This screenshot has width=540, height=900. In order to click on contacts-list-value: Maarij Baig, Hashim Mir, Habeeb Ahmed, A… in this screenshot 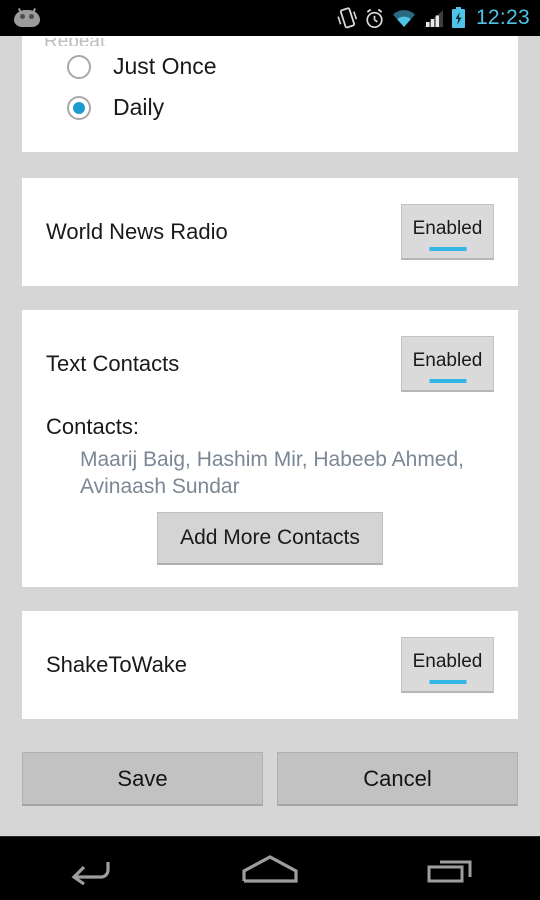, I will do `click(272, 473)`.